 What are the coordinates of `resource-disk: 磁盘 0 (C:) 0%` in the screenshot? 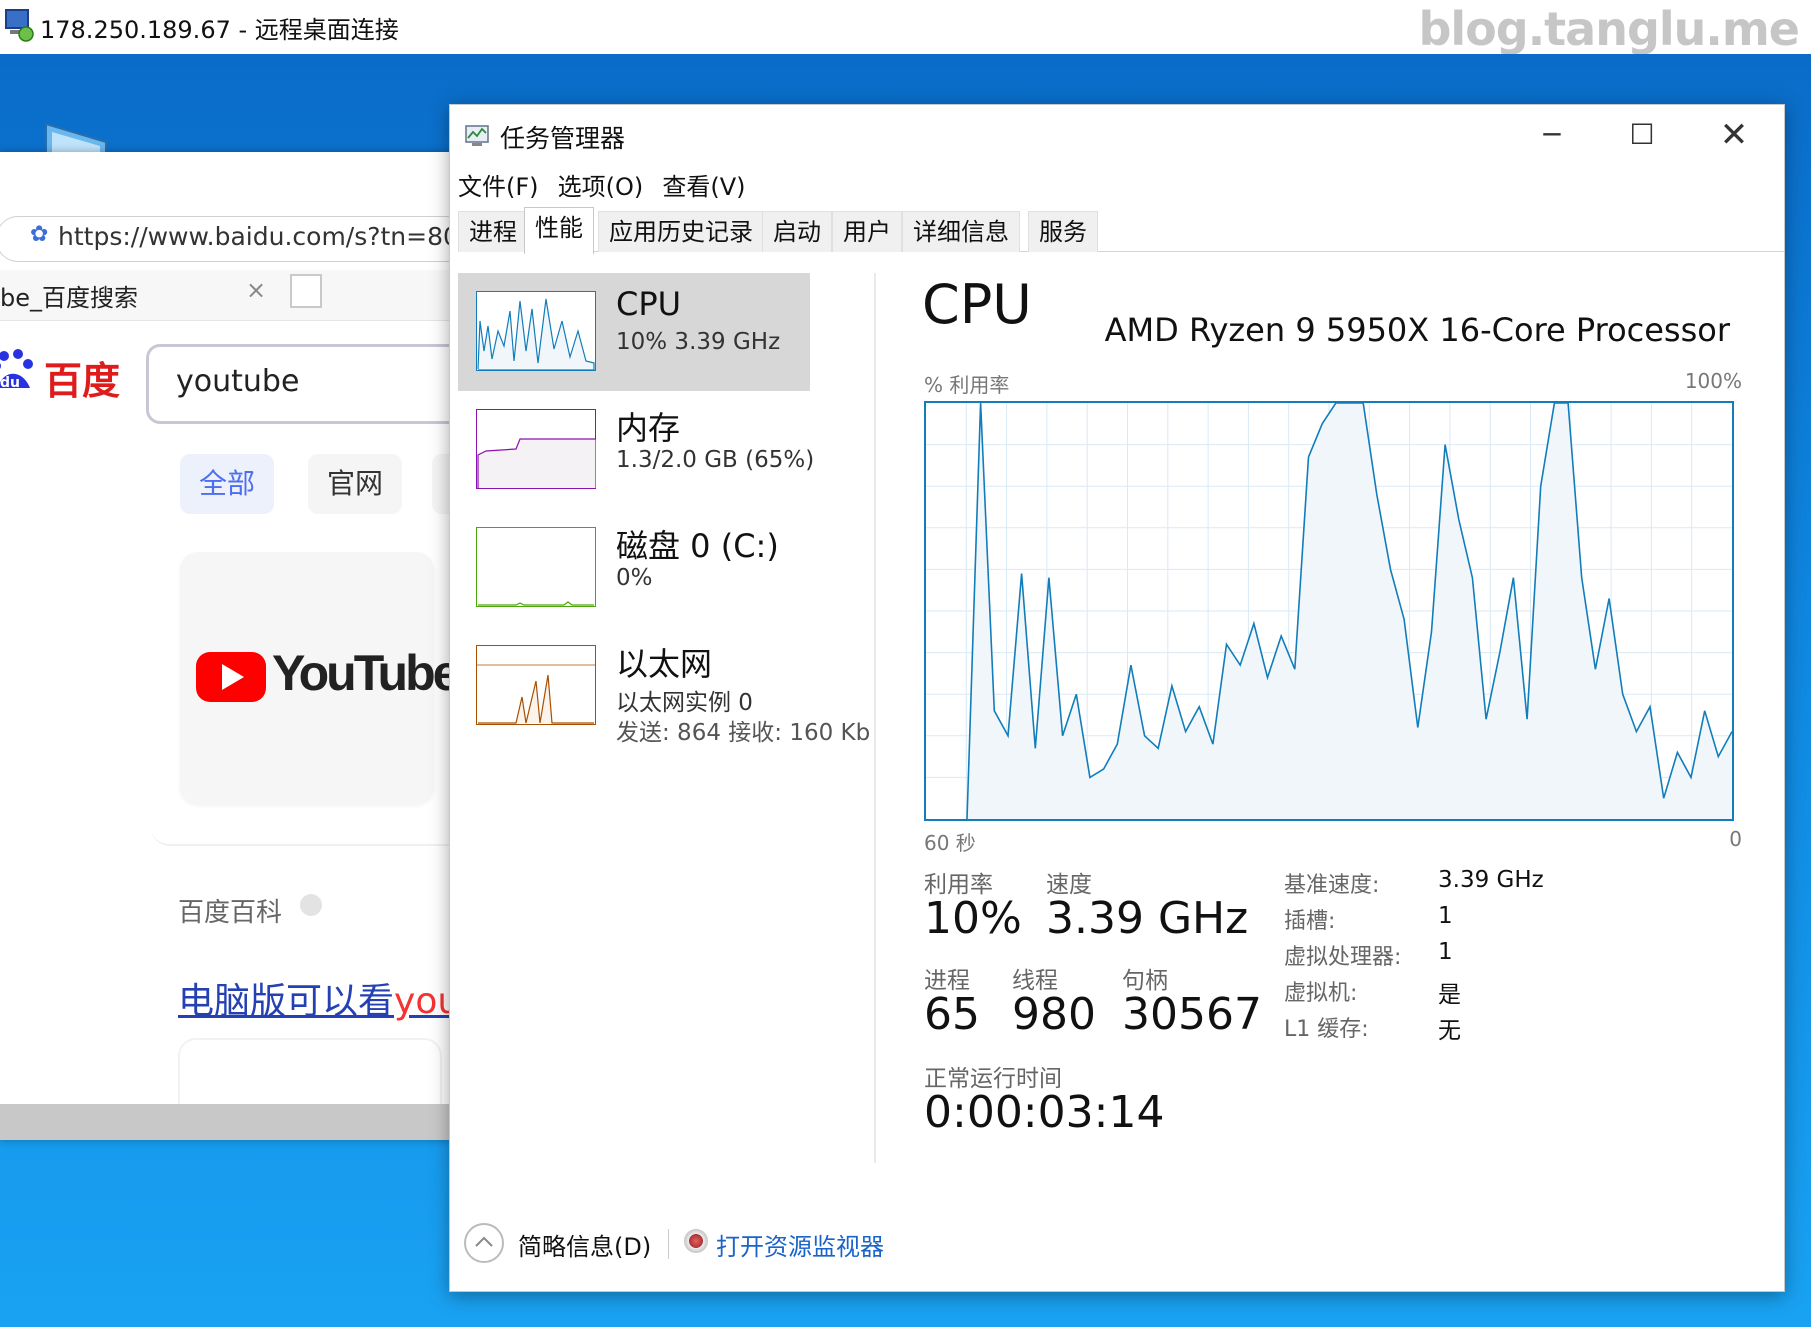 It's located at (634, 568).